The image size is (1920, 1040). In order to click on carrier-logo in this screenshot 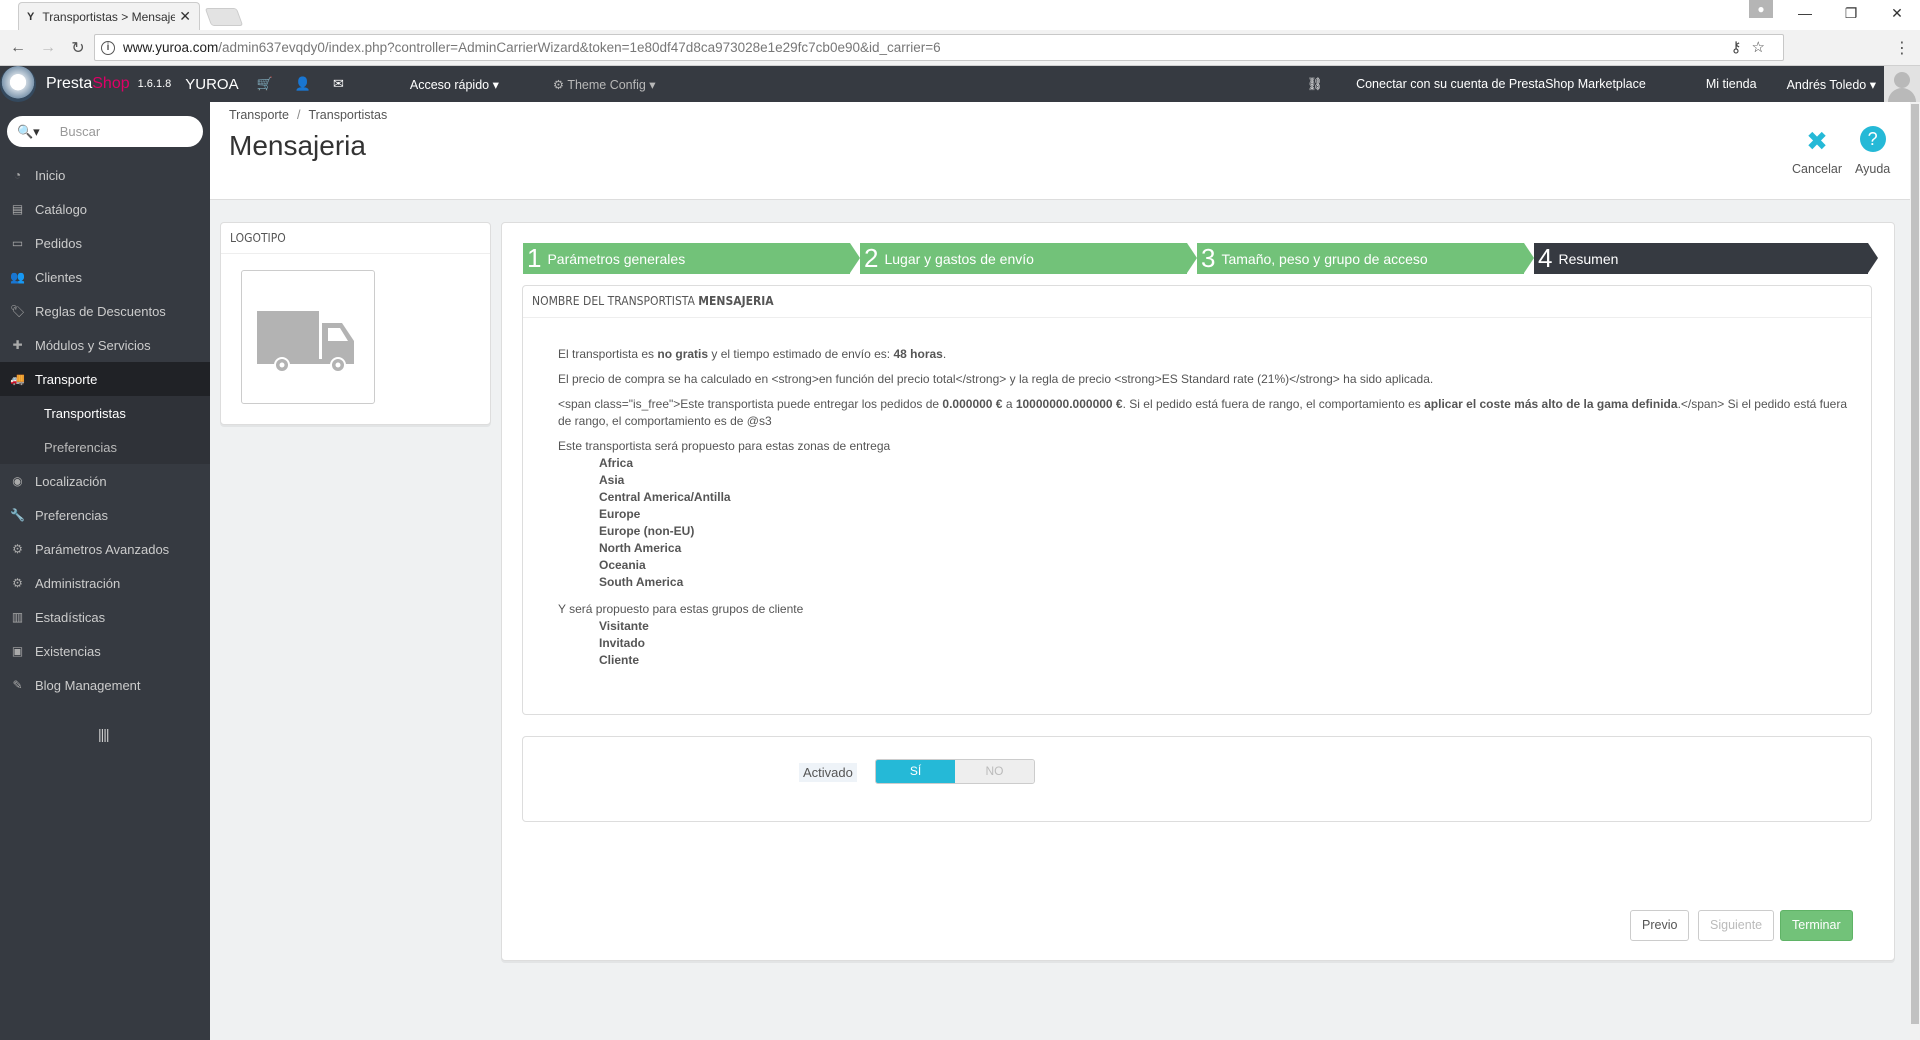, I will do `click(308, 337)`.